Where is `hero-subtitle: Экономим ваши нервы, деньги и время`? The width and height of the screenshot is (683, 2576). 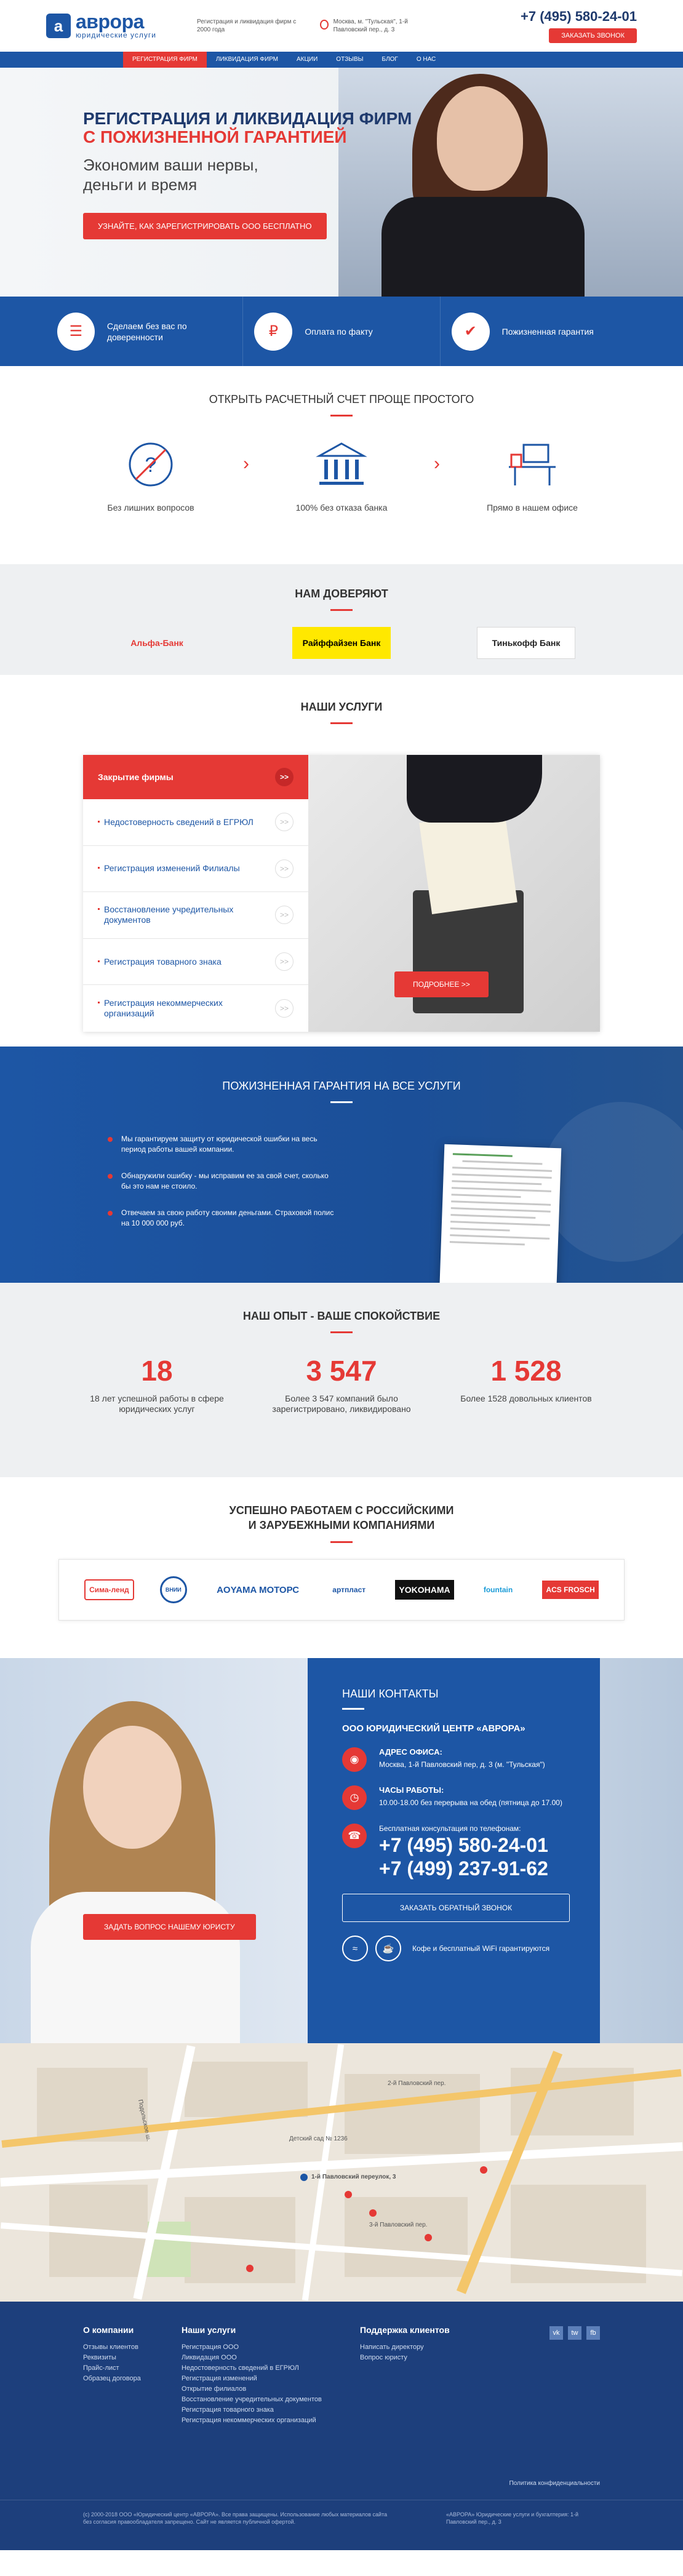 hero-subtitle: Экономим ваши нервы, деньги и время is located at coordinates (170, 175).